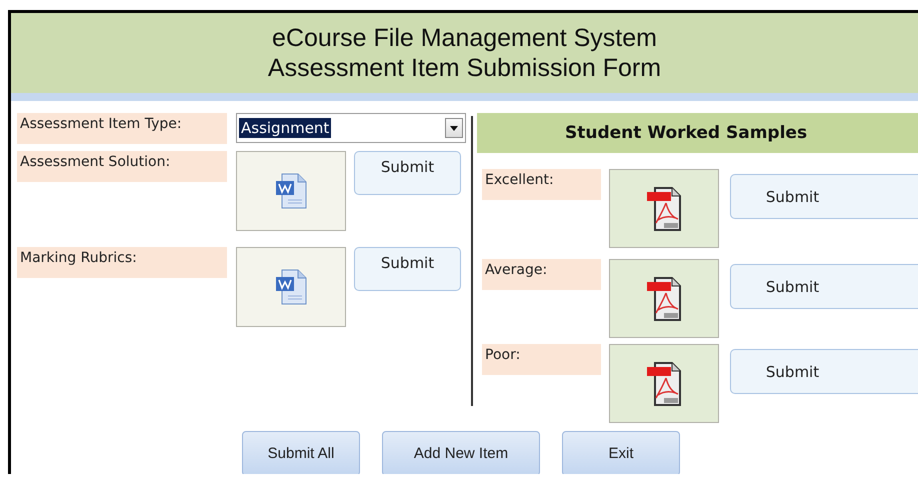 The image size is (918, 477). Describe the element at coordinates (697, 133) in the screenshot. I see `section-heading: Student Worked Samples` at that location.